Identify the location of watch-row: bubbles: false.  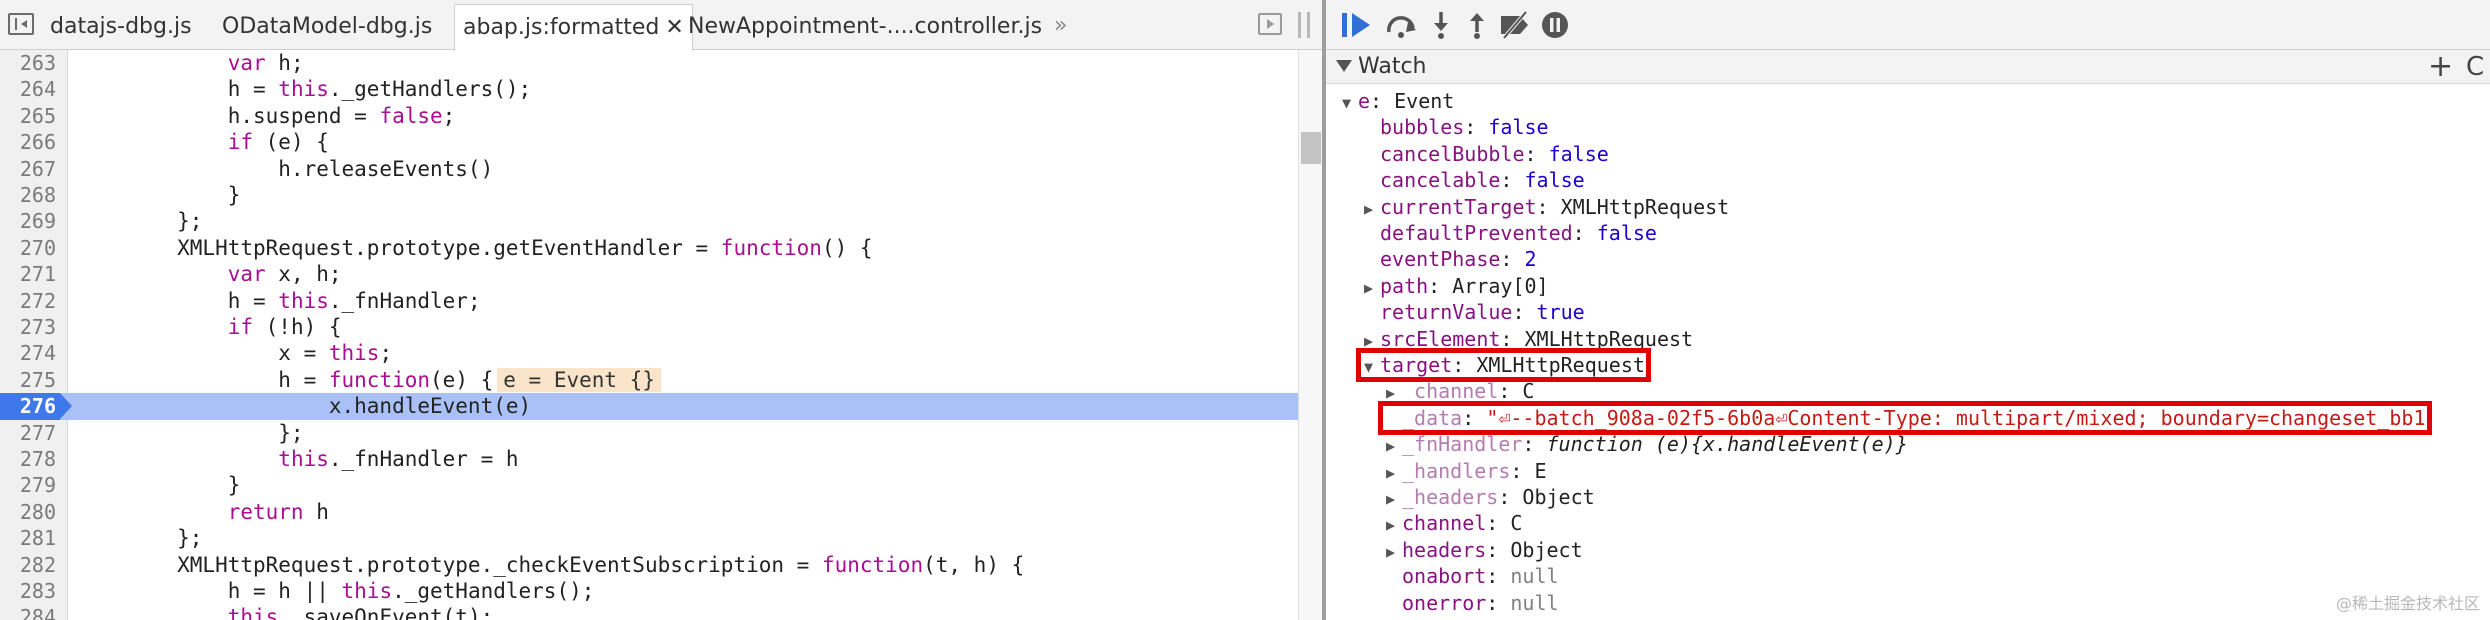
(1456, 127).